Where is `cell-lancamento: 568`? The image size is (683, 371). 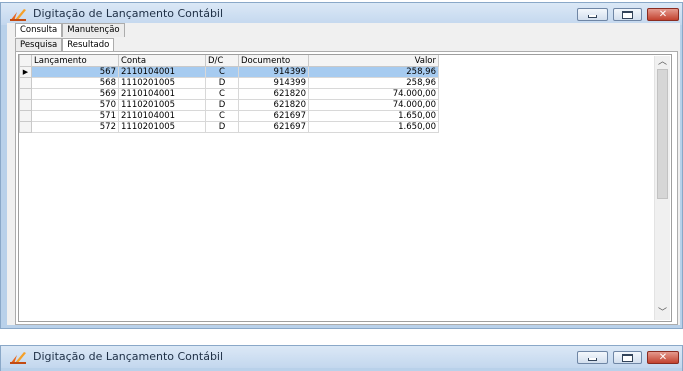
cell-lancamento: 568 is located at coordinates (75, 83).